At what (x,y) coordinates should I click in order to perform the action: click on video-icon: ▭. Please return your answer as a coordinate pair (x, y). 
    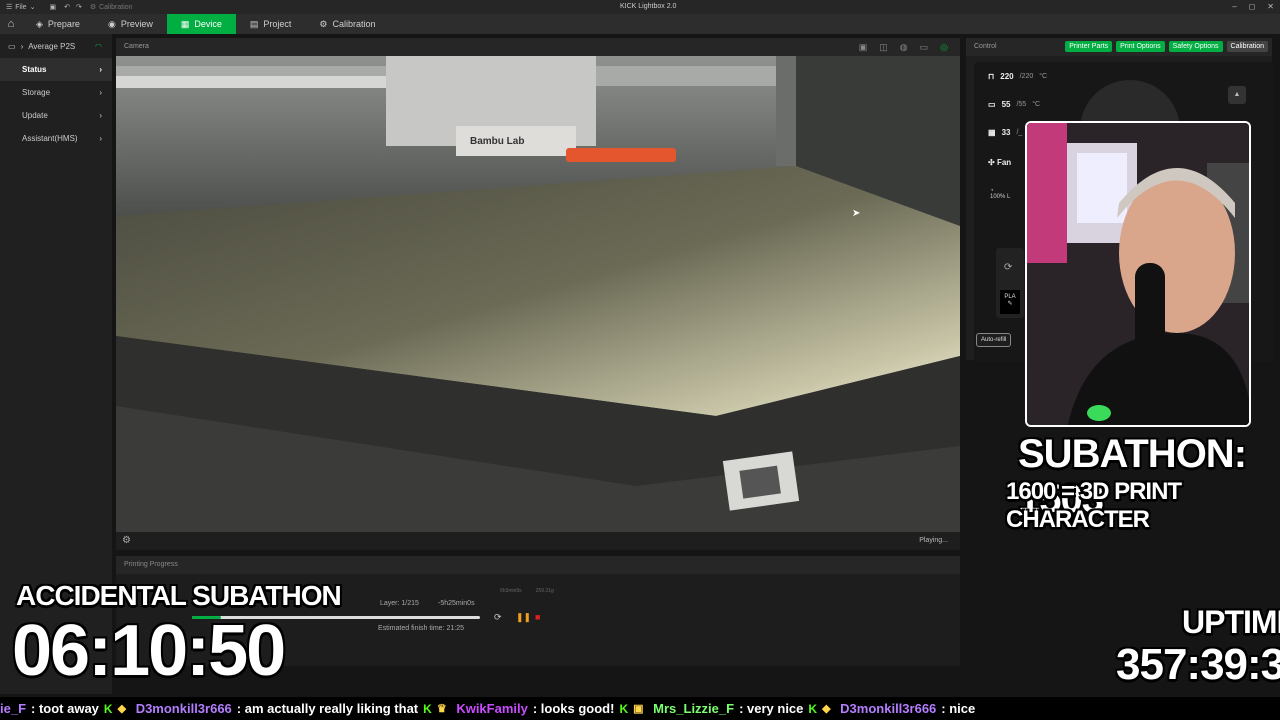
    Looking at the image, I should click on (924, 47).